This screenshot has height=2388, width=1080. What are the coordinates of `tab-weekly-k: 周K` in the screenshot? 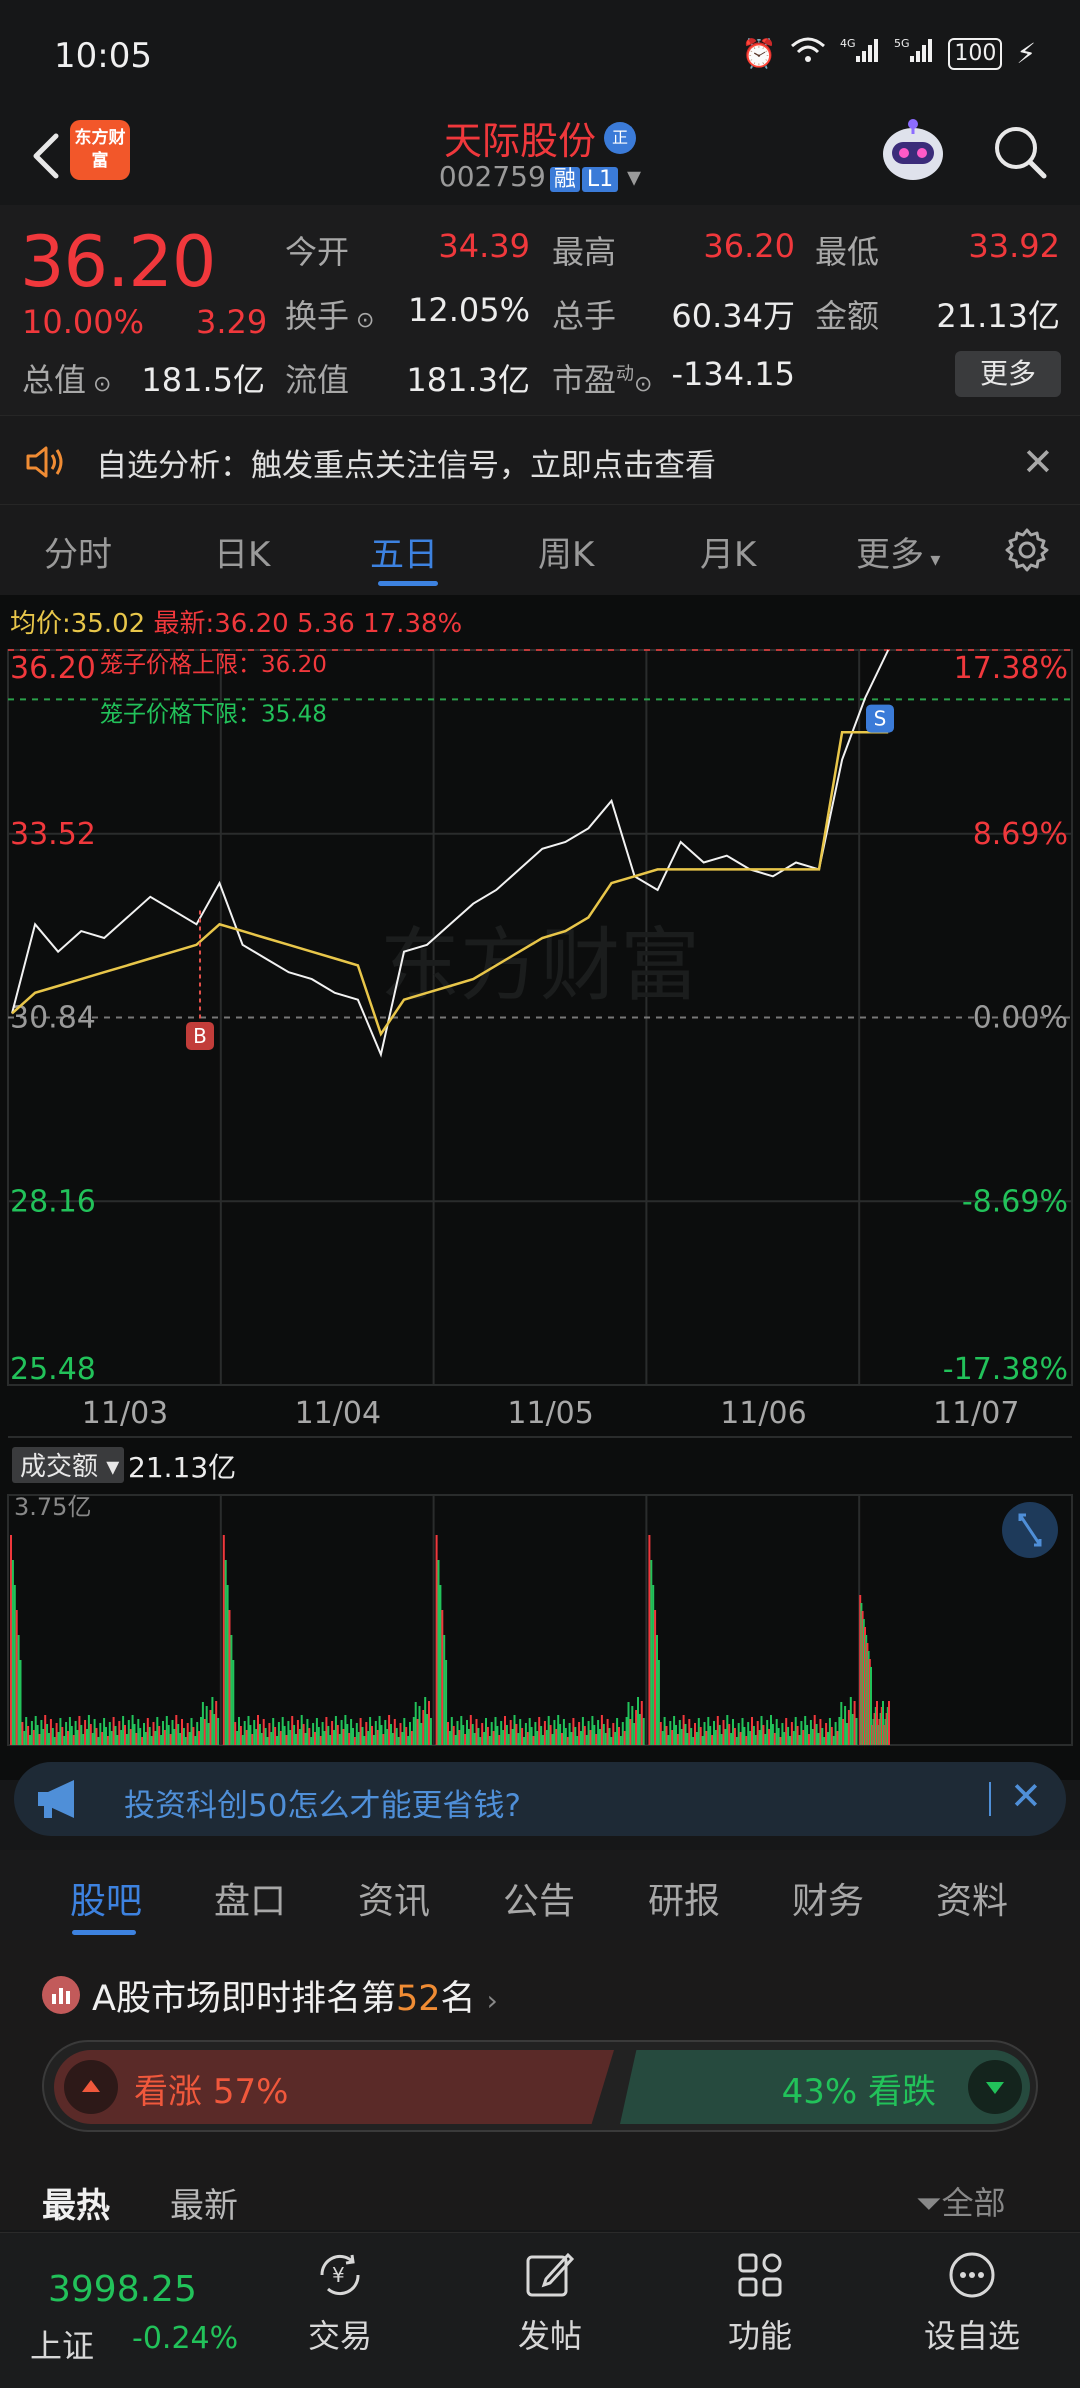 It's located at (566, 551).